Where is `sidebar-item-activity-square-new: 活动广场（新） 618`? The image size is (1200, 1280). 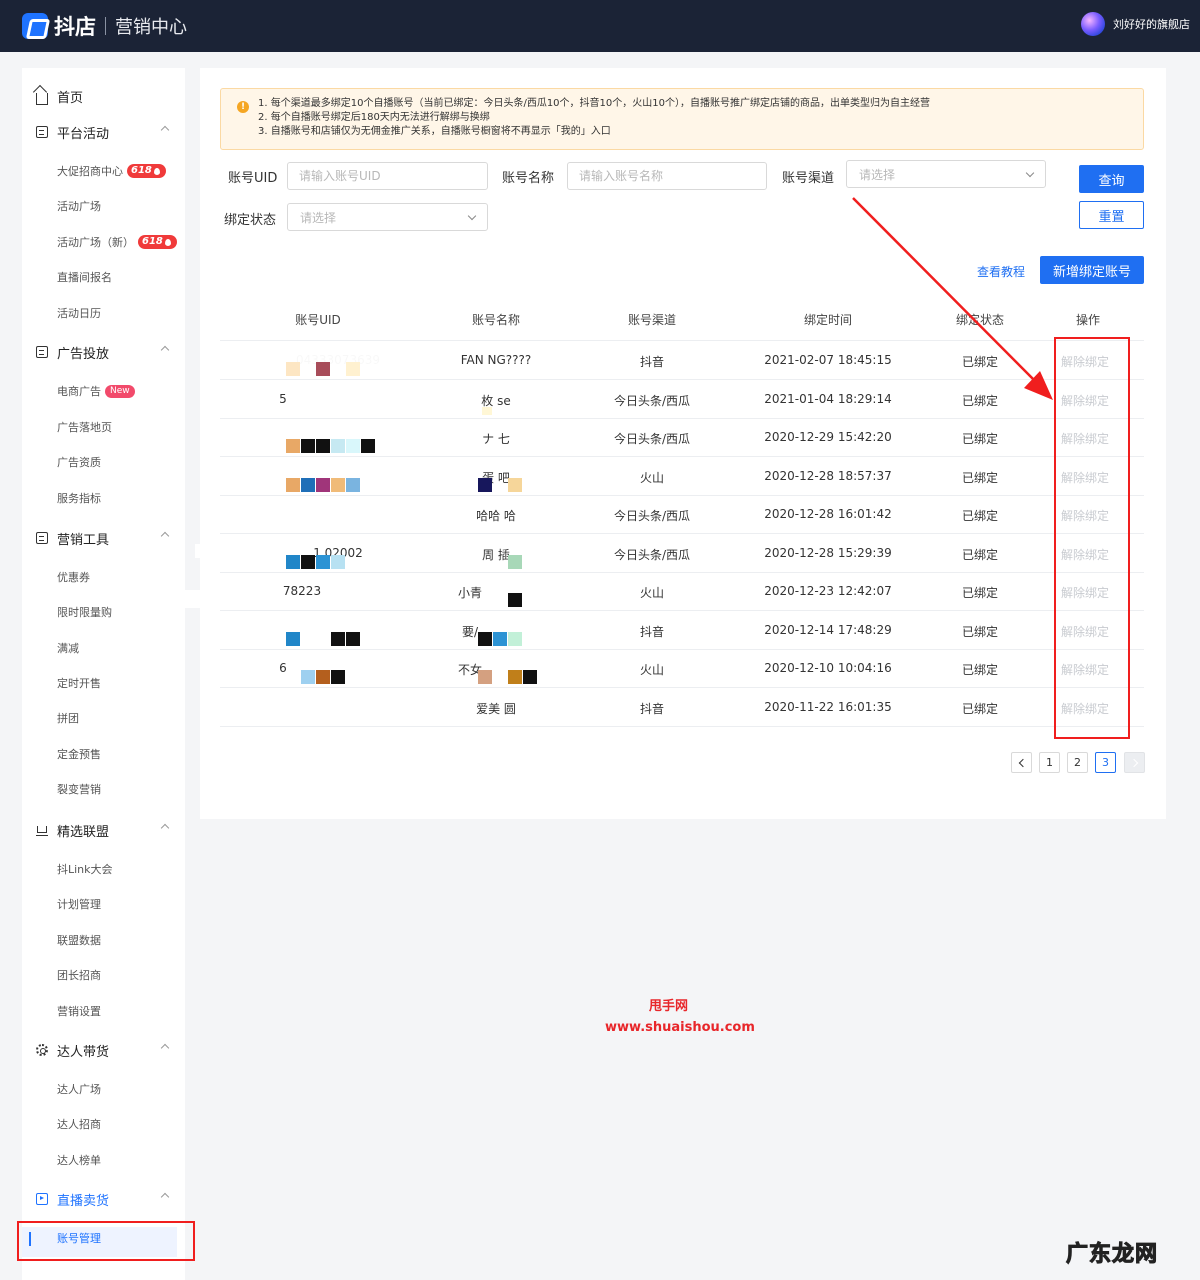
sidebar-item-activity-square-new: 活动广场（新） 618 is located at coordinates (117, 242).